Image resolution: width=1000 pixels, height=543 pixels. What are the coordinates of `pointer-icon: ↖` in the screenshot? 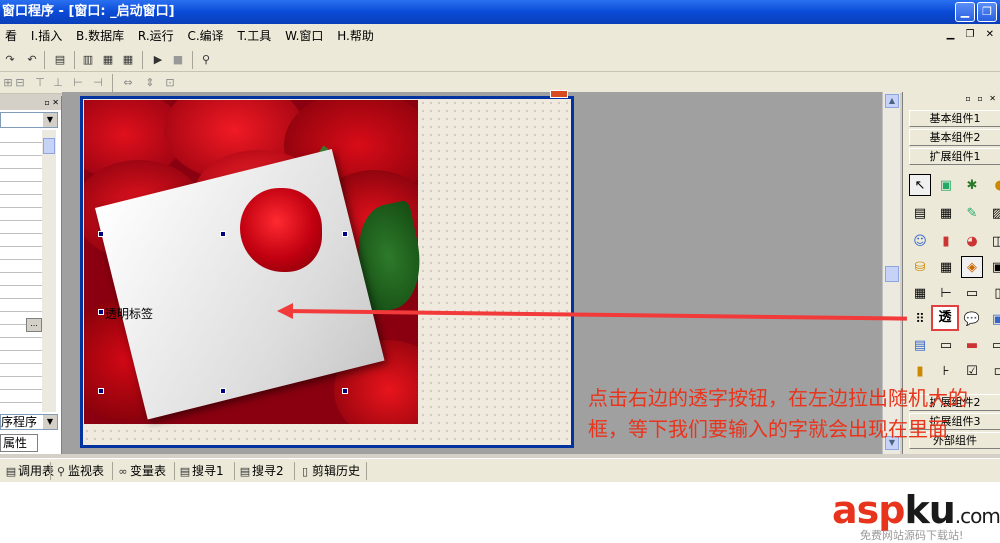 It's located at (920, 185).